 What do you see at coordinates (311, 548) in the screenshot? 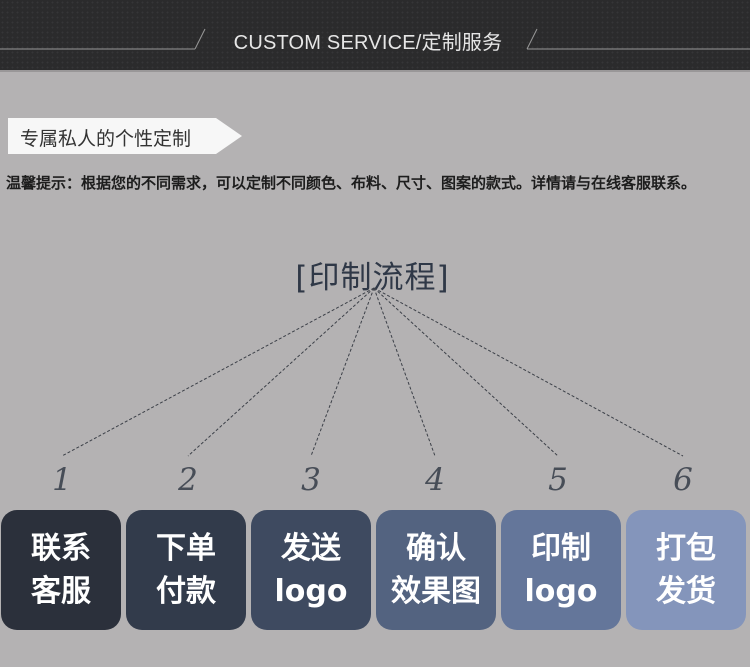
I see `step-label-line1: 发送` at bounding box center [311, 548].